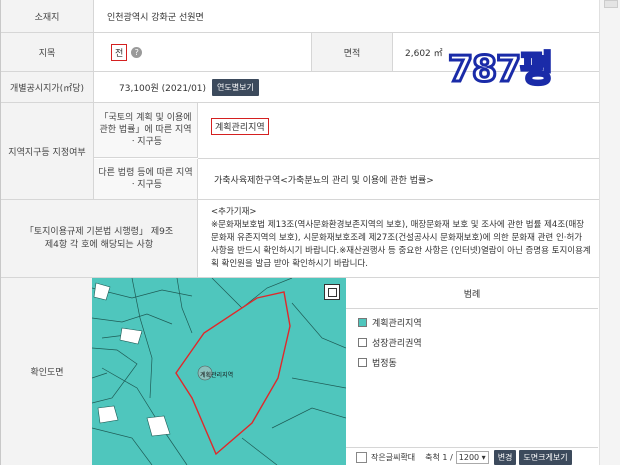 This screenshot has width=620, height=466. I want to click on legend-title: 범례, so click(472, 293).